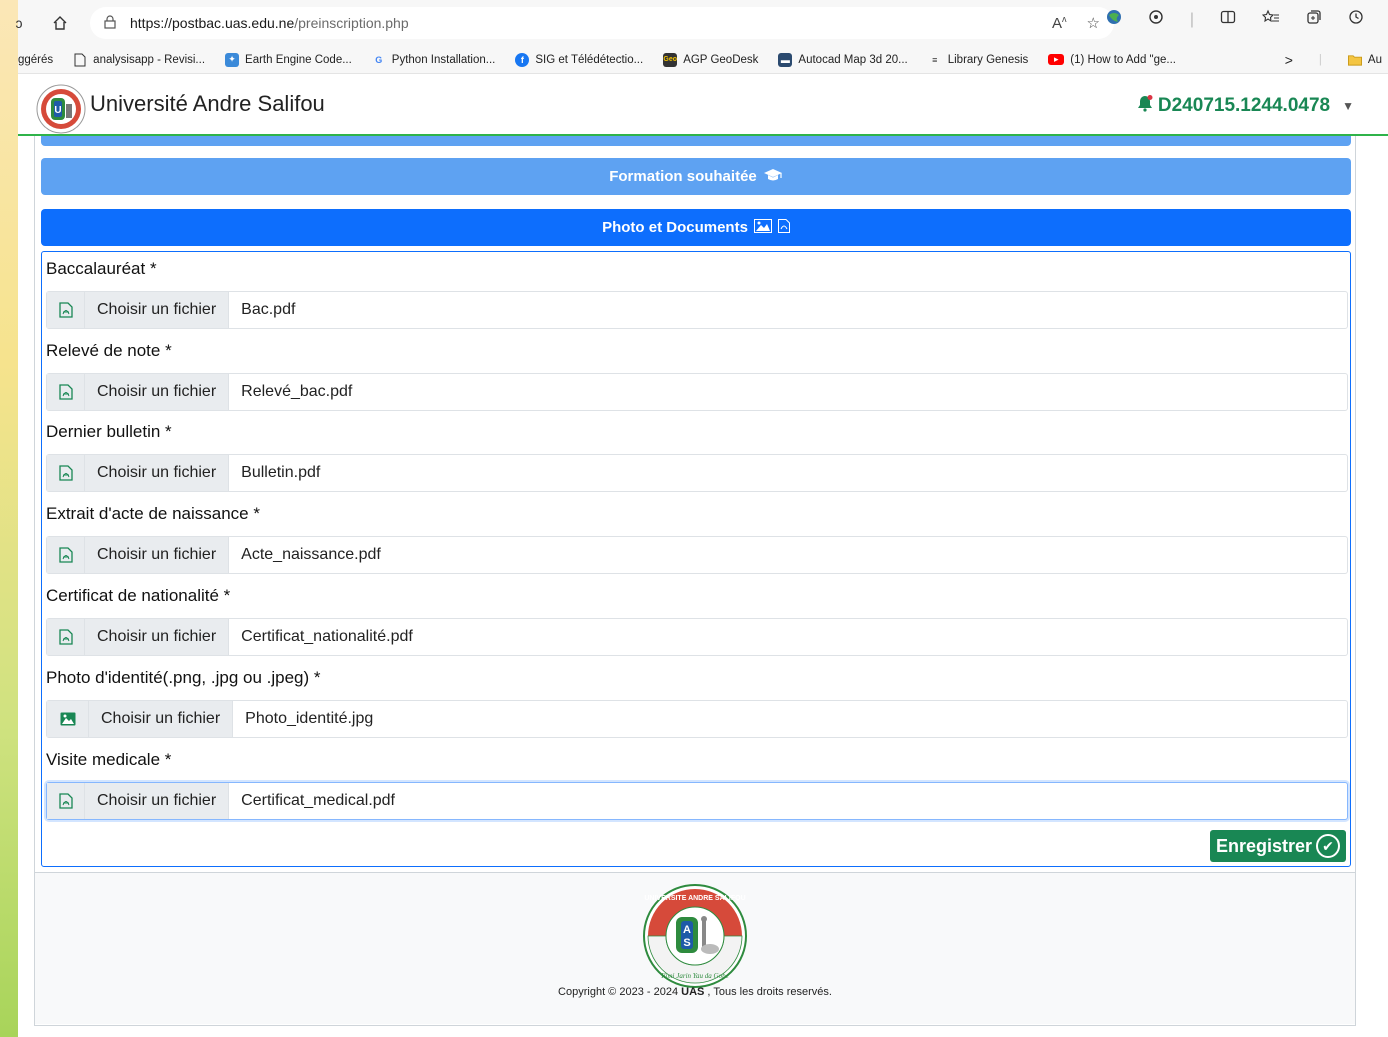 This screenshot has height=1037, width=1388. I want to click on bac-label: Baccalauréat *, so click(101, 268).